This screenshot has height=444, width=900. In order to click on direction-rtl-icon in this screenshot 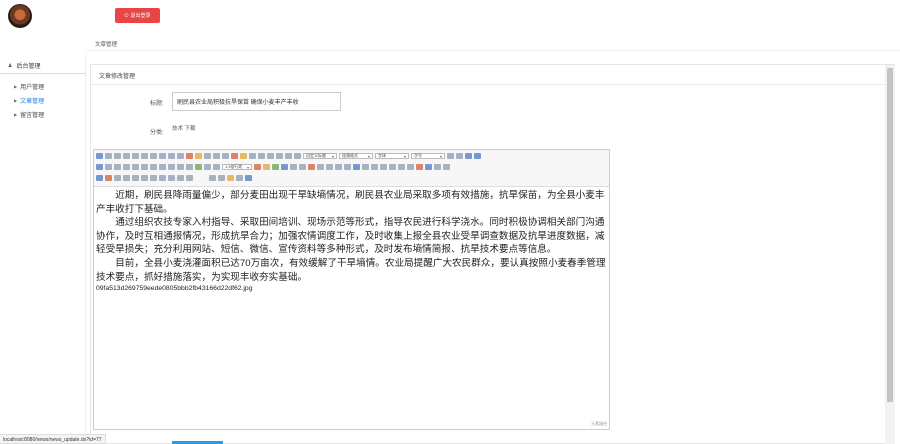, I will do `click(459, 156)`.